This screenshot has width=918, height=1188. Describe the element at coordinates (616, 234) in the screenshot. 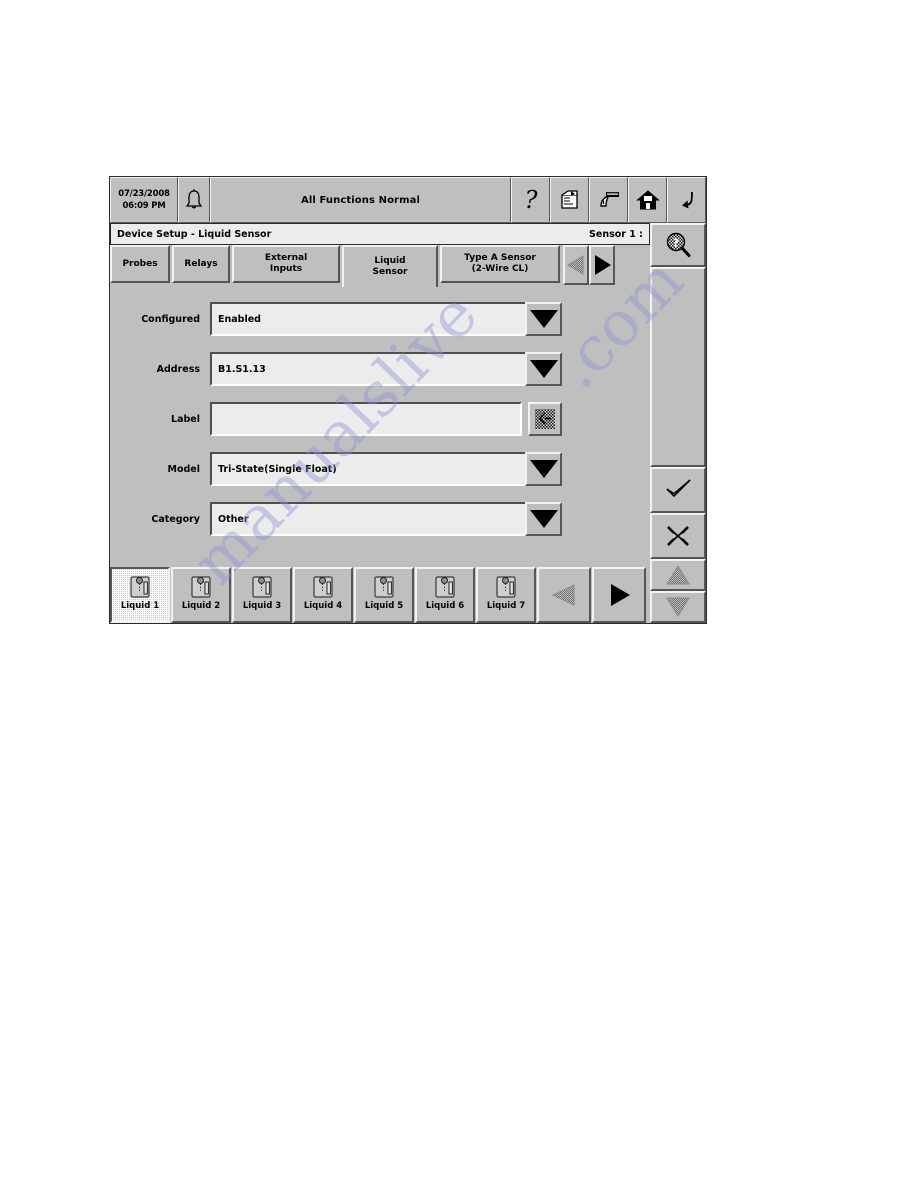

I see `sensor-index-label: Sensor 1 :` at that location.